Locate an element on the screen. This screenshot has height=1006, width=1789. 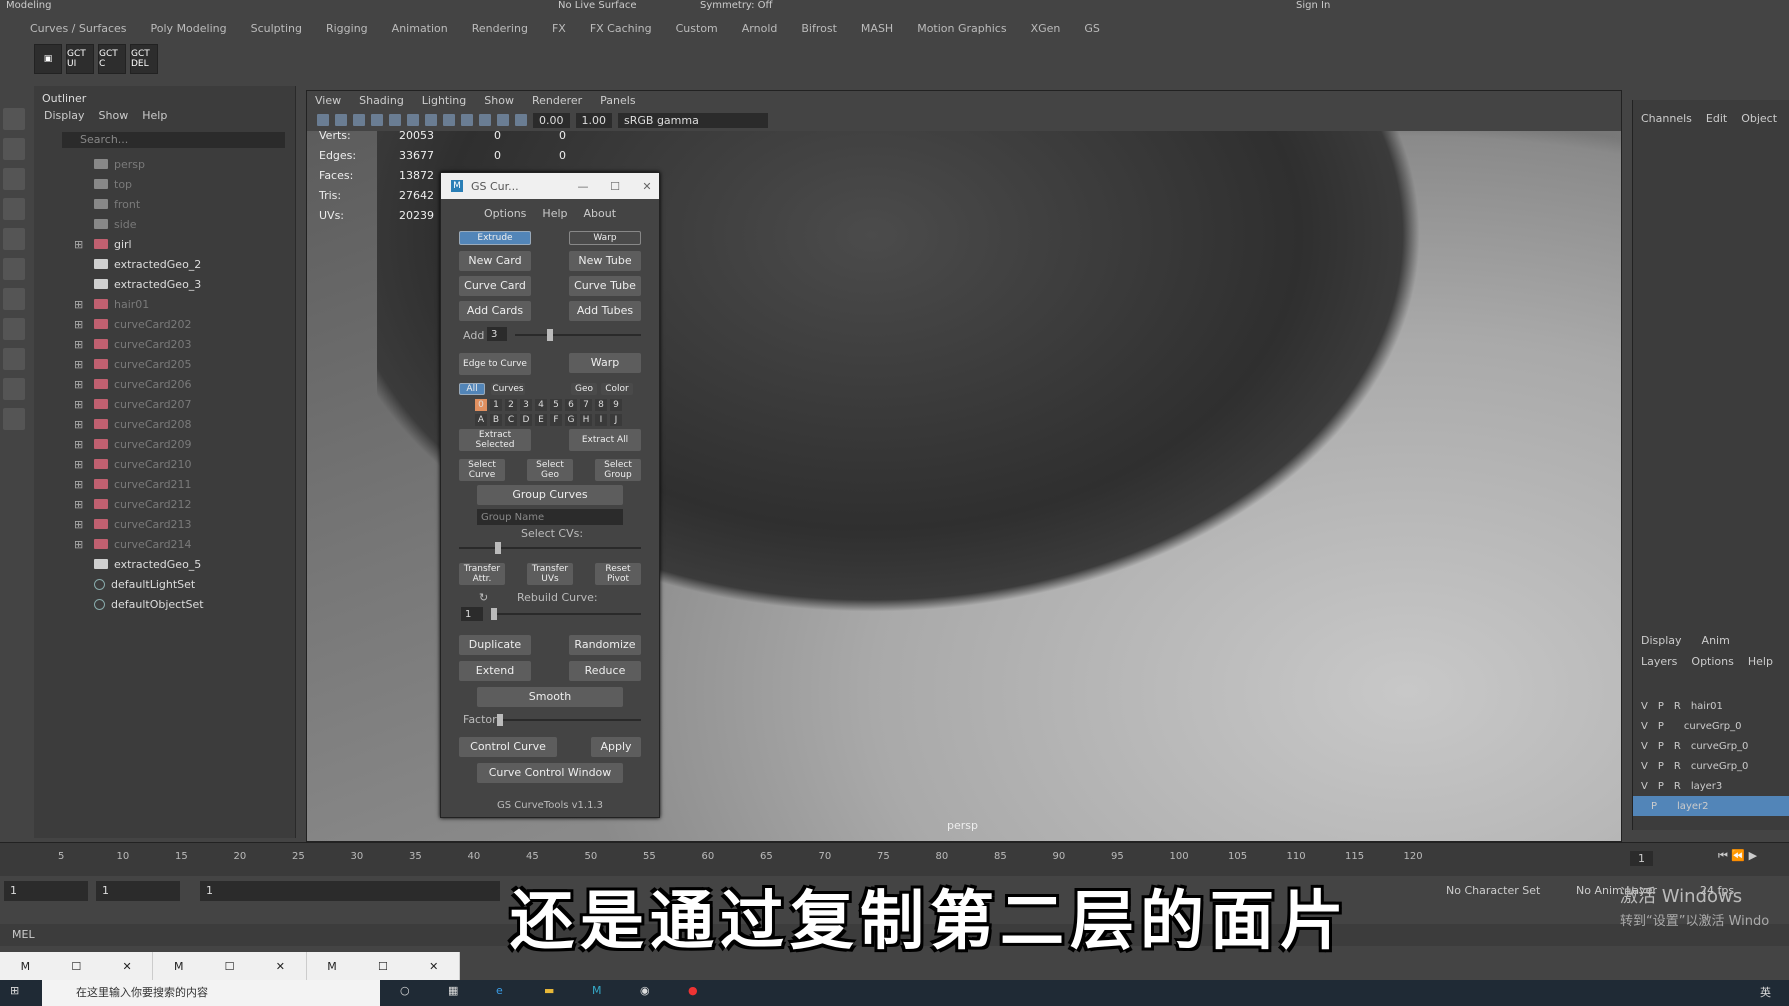
extract-selected-button: Extract Selected is located at coordinates (495, 440).